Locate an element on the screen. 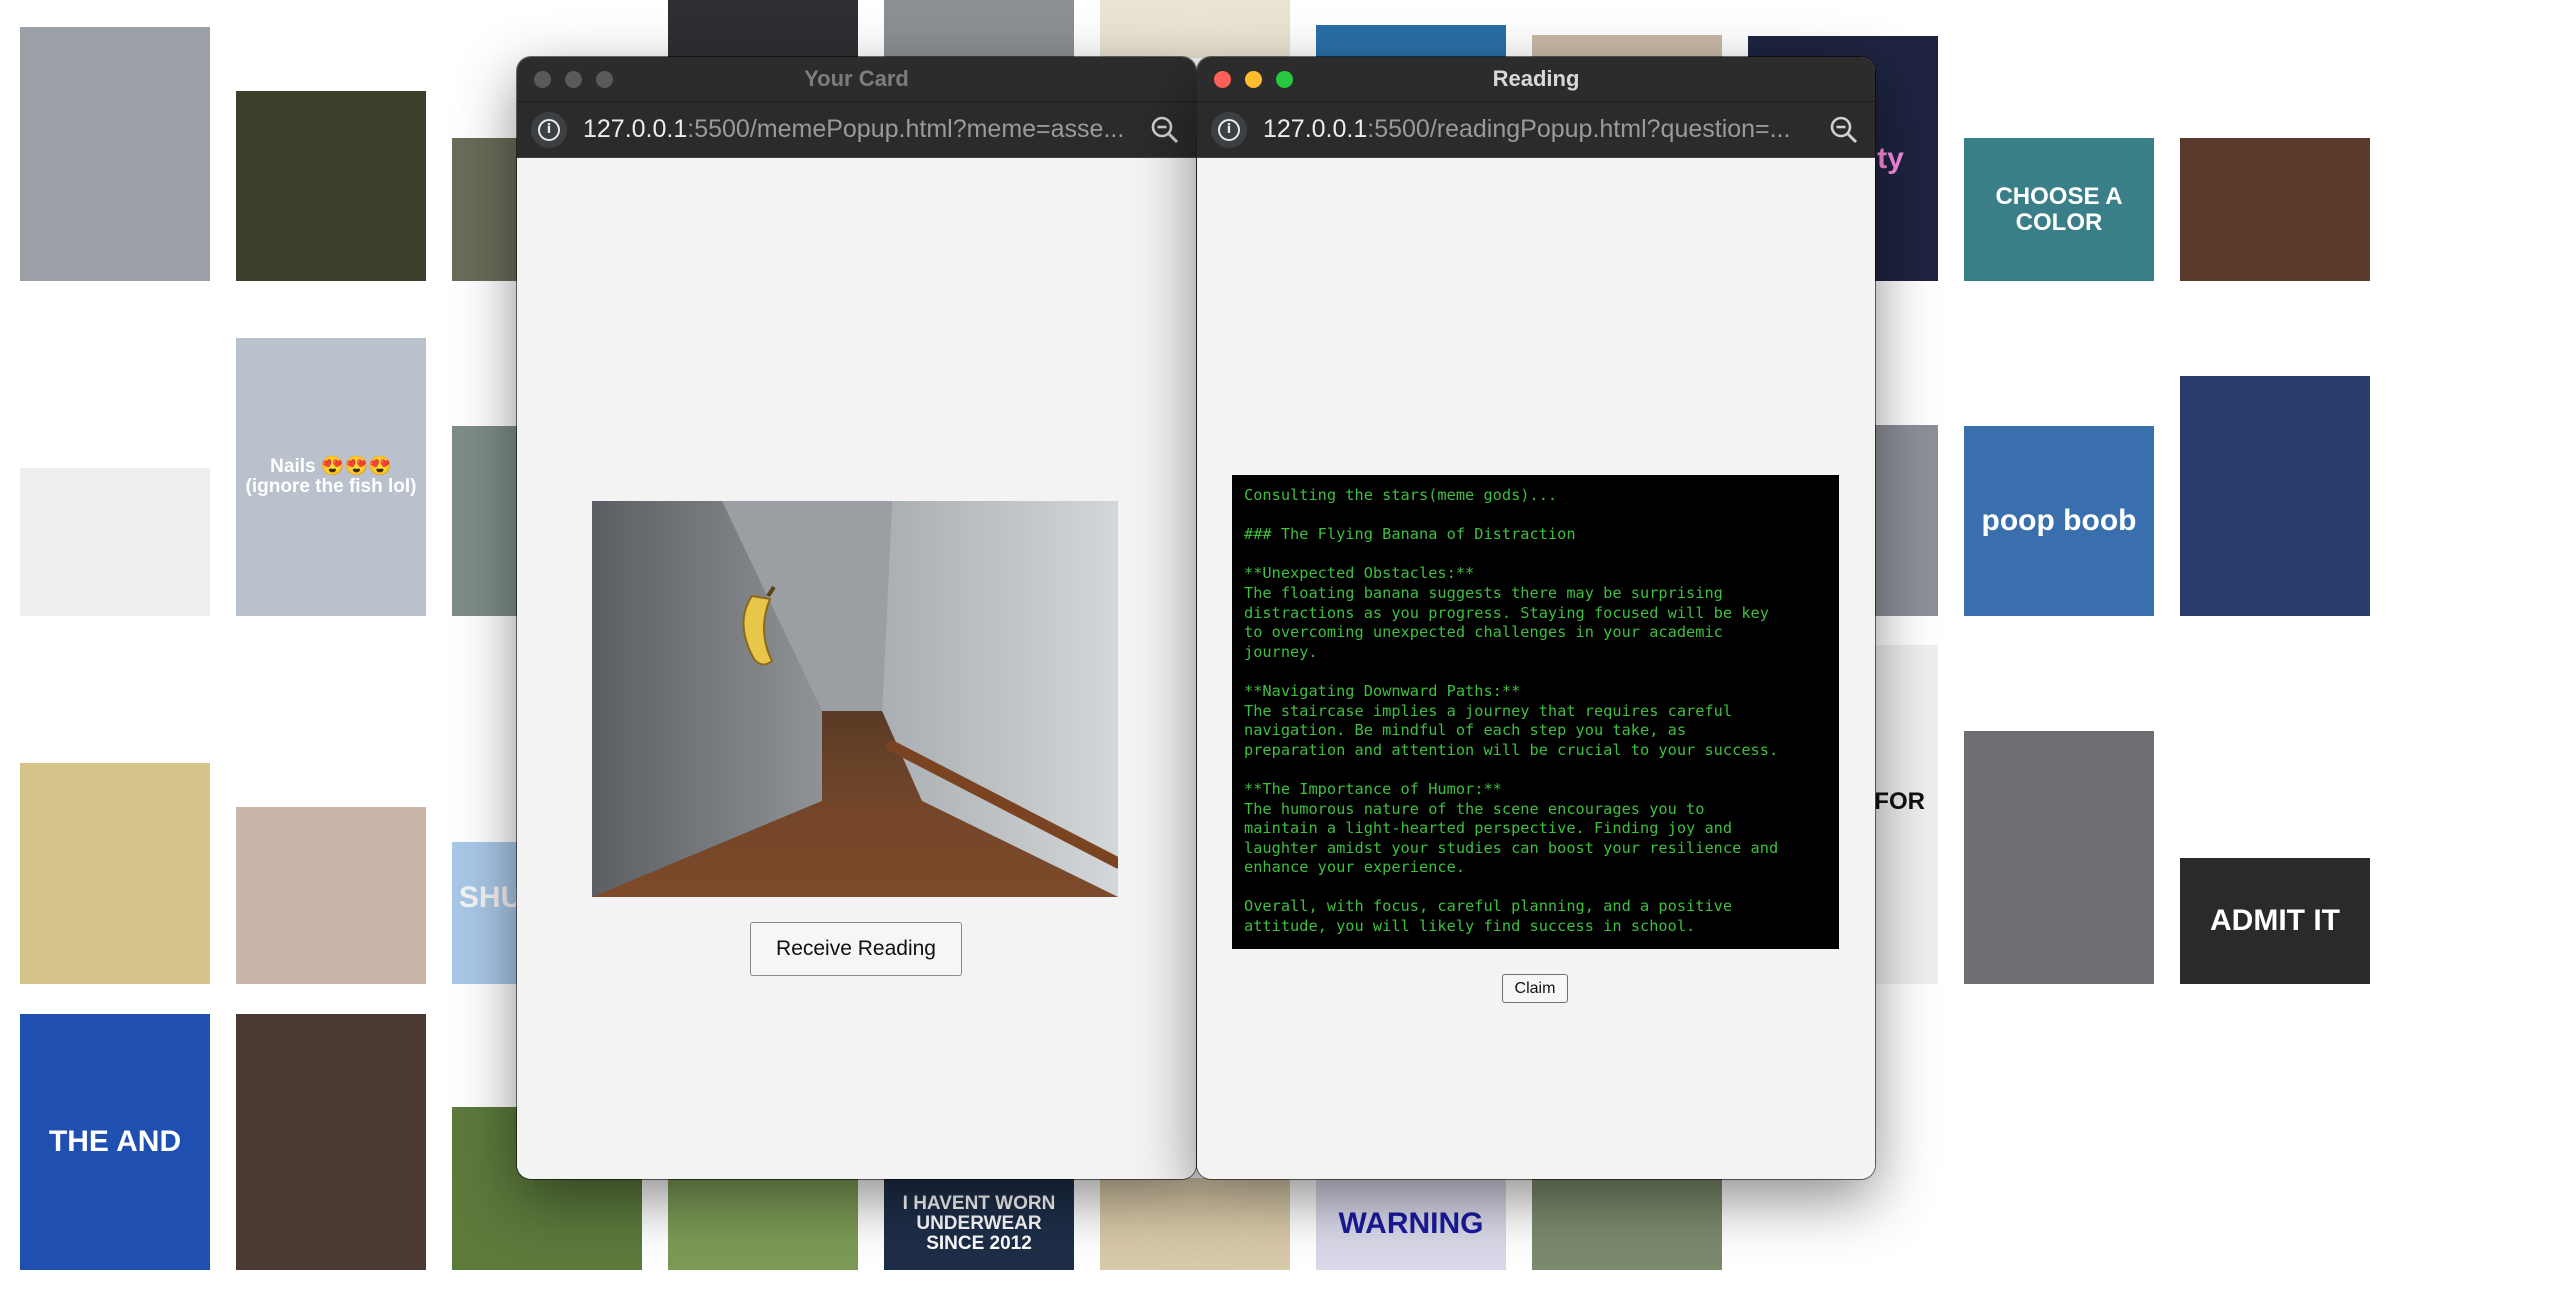 This screenshot has width=2554, height=1300. banana-staircase-image is located at coordinates (855, 699).